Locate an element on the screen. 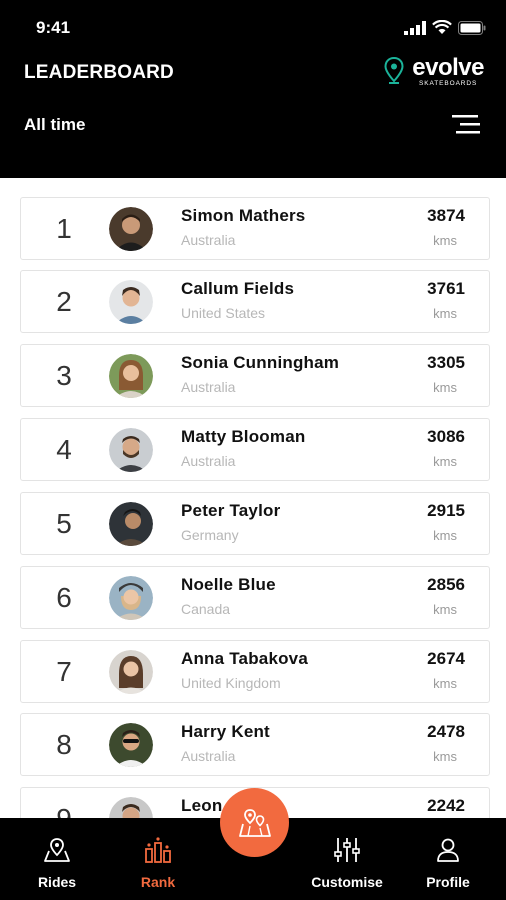 The width and height of the screenshot is (506, 900). tab-label: Profile is located at coordinates (448, 882).